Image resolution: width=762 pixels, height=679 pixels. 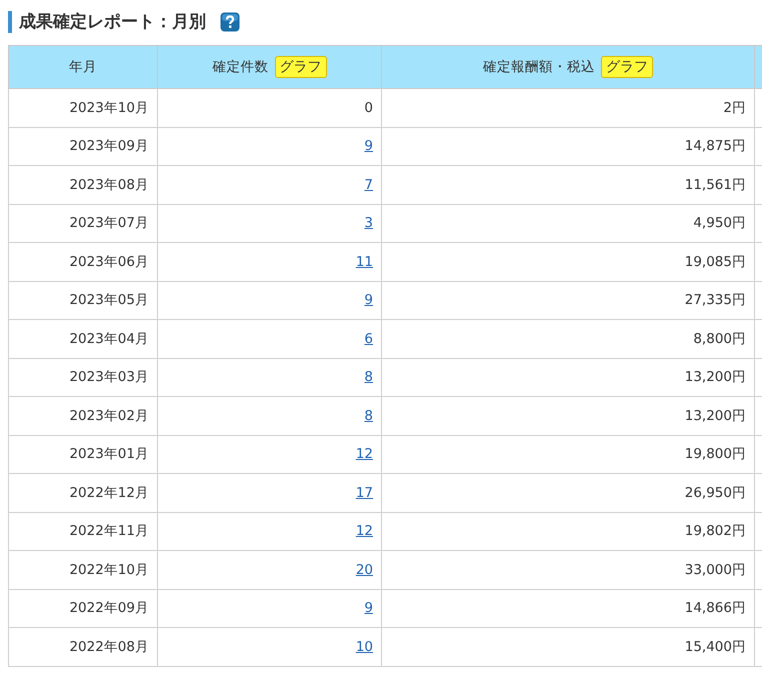 I want to click on month-text: 2023年07月, so click(x=109, y=223).